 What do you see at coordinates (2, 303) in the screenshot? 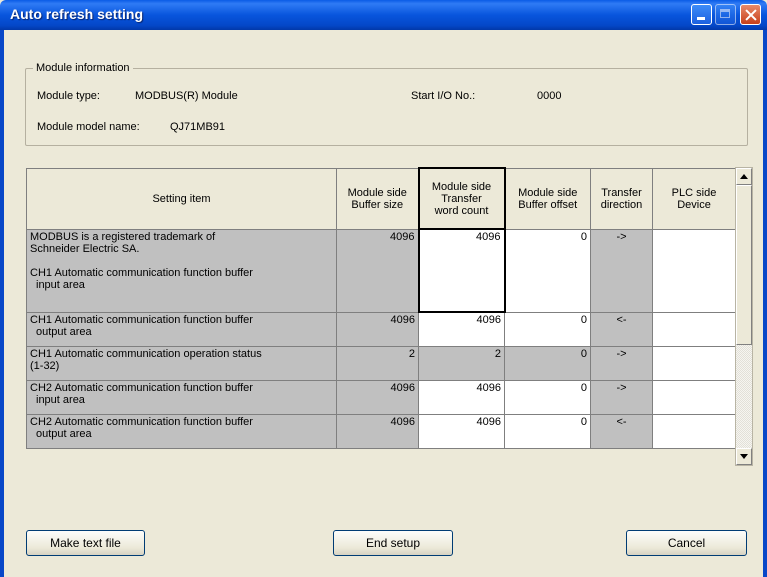
I see `window-border-left` at bounding box center [2, 303].